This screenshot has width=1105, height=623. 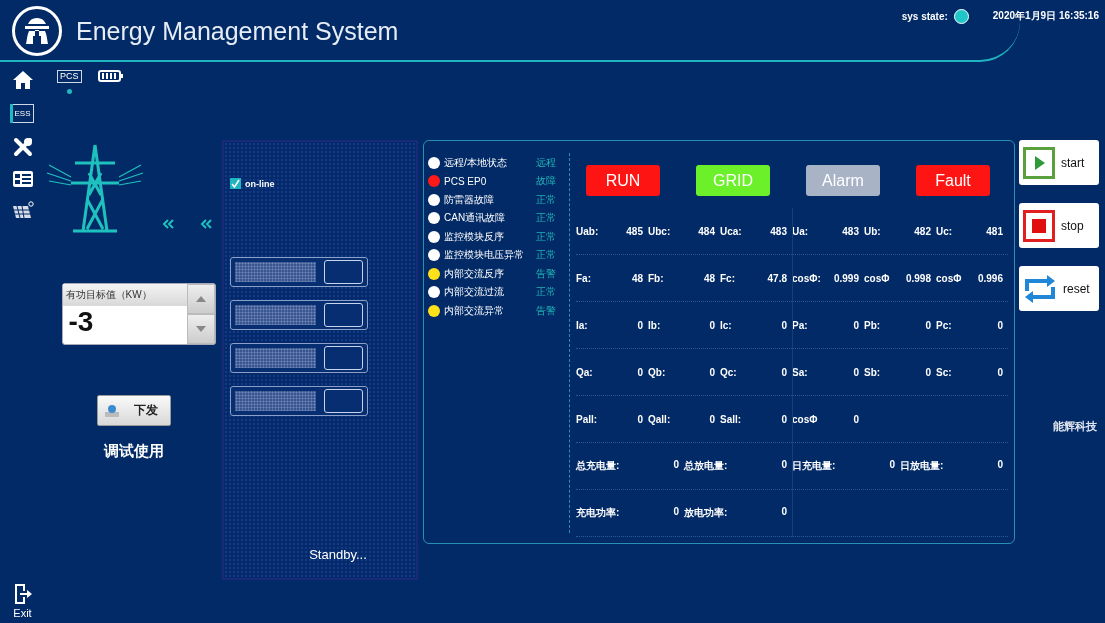 What do you see at coordinates (731, 419) in the screenshot?
I see `measurement-label: Sall:` at bounding box center [731, 419].